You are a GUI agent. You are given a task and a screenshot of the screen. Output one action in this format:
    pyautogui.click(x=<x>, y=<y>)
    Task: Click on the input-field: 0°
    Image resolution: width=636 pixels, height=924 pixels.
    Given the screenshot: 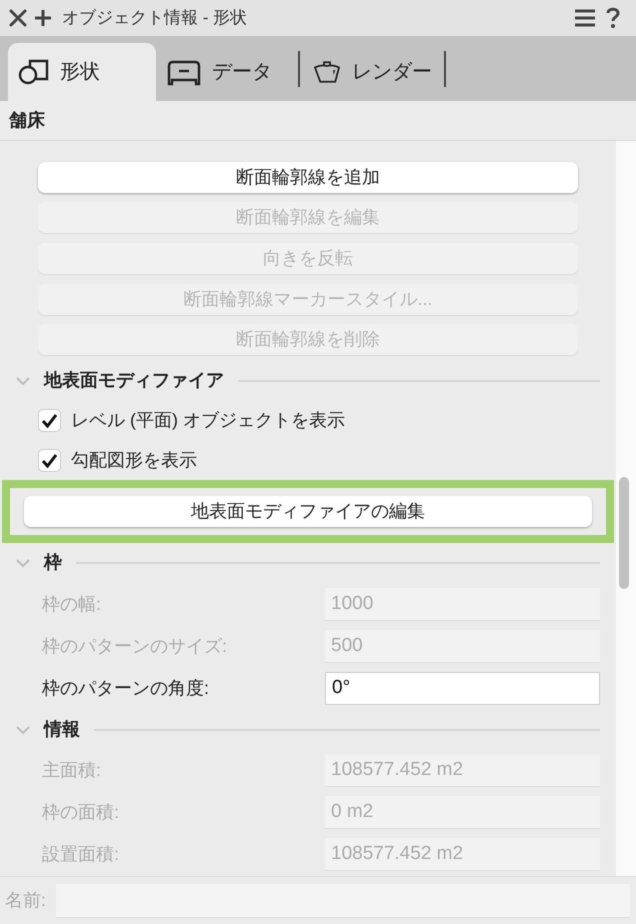 What is the action you would take?
    pyautogui.click(x=462, y=688)
    